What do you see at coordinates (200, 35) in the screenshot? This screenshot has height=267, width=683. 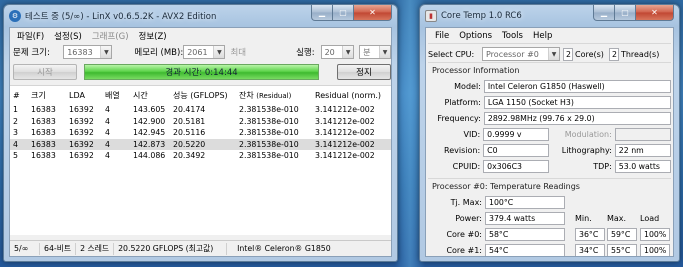 I see `linx-menubar: 파일(F) 설정(S) 그래프(G) 정보(Z)` at bounding box center [200, 35].